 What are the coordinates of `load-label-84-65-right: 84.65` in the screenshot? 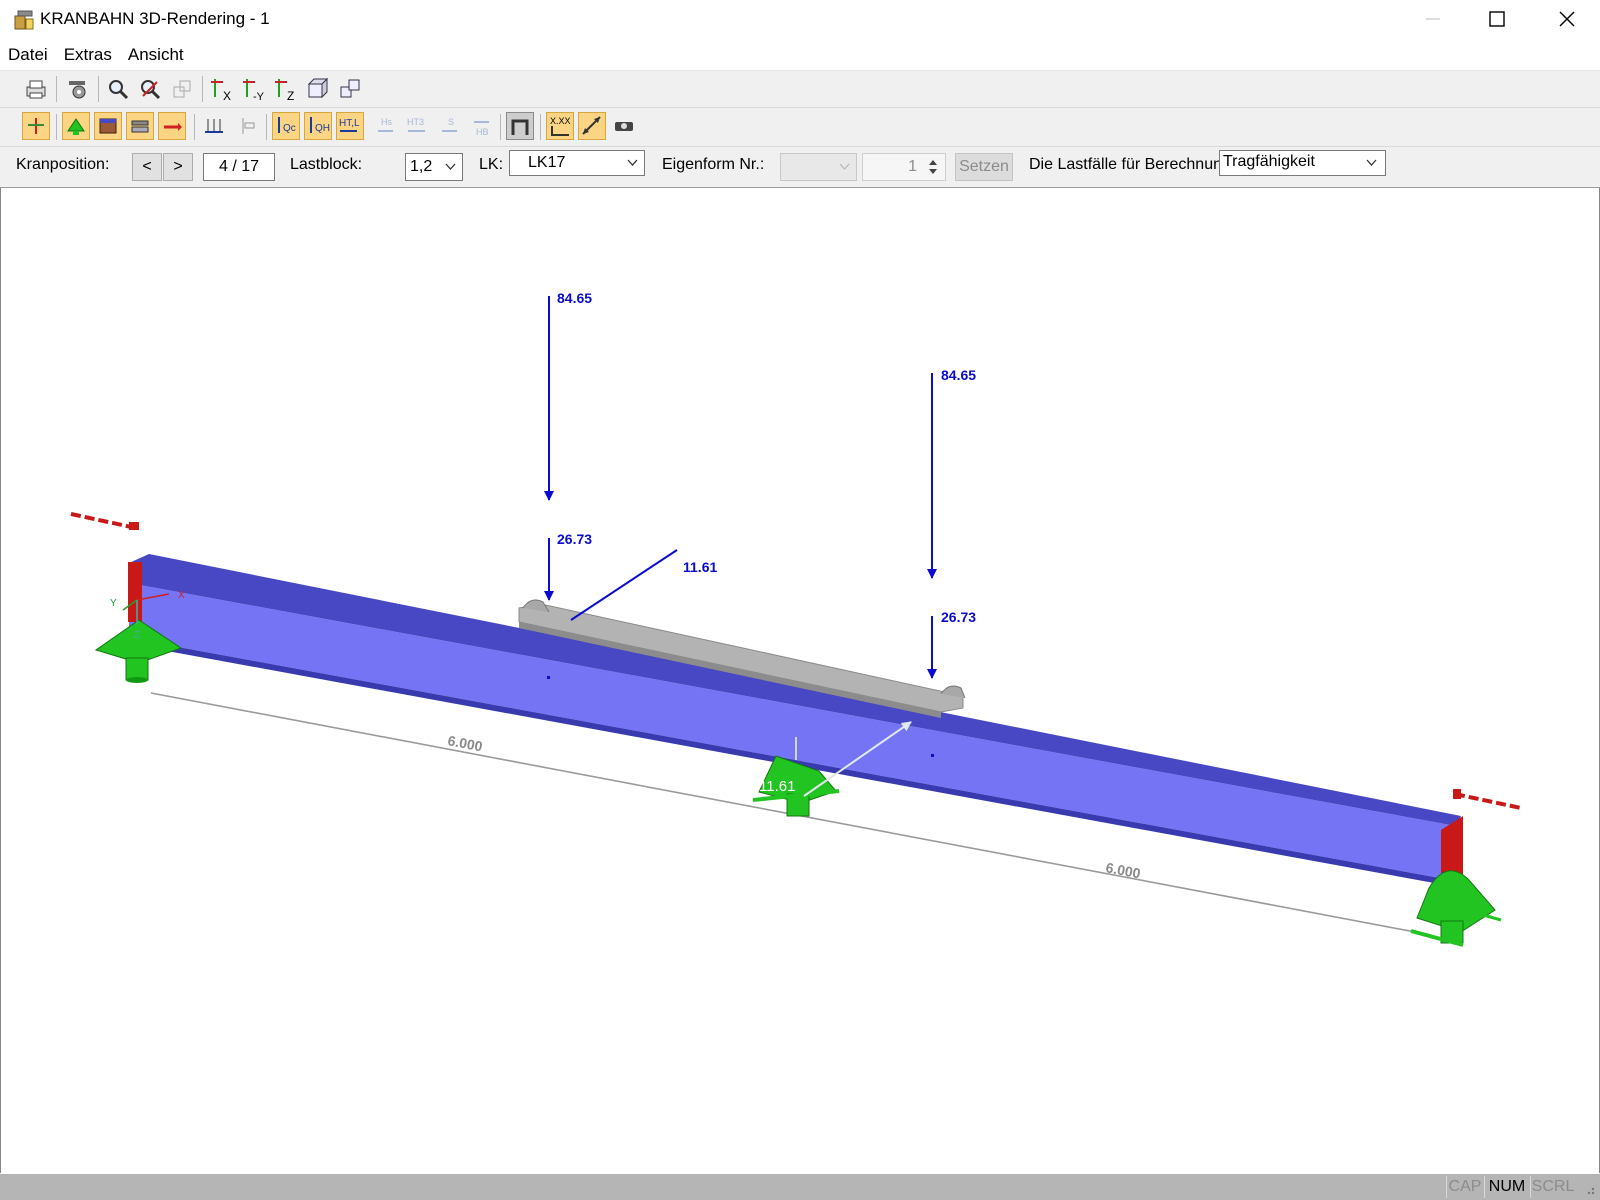 It's located at (958, 375).